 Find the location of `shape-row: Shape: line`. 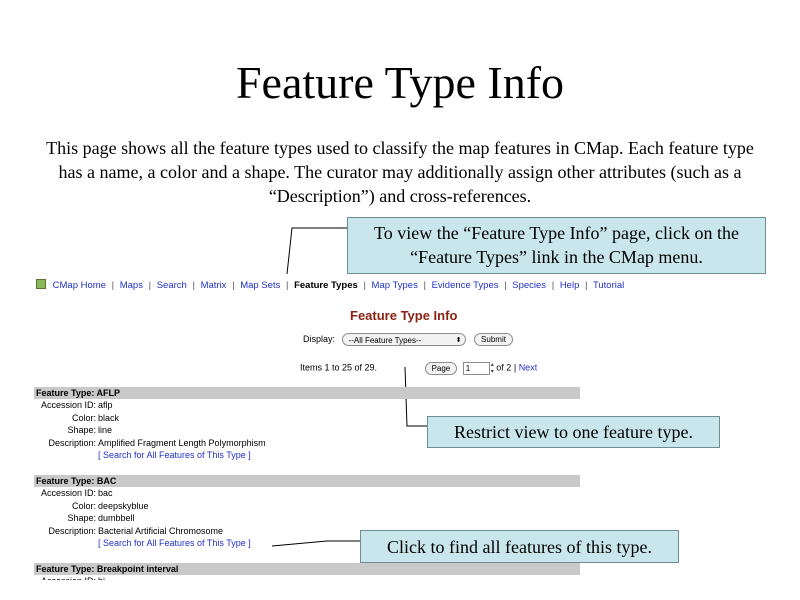

shape-row: Shape: line is located at coordinates (307, 430).